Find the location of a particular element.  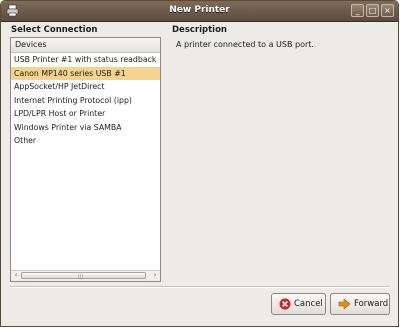

list-item: USB Printer #1 with status readback is located at coordinates (85, 60).